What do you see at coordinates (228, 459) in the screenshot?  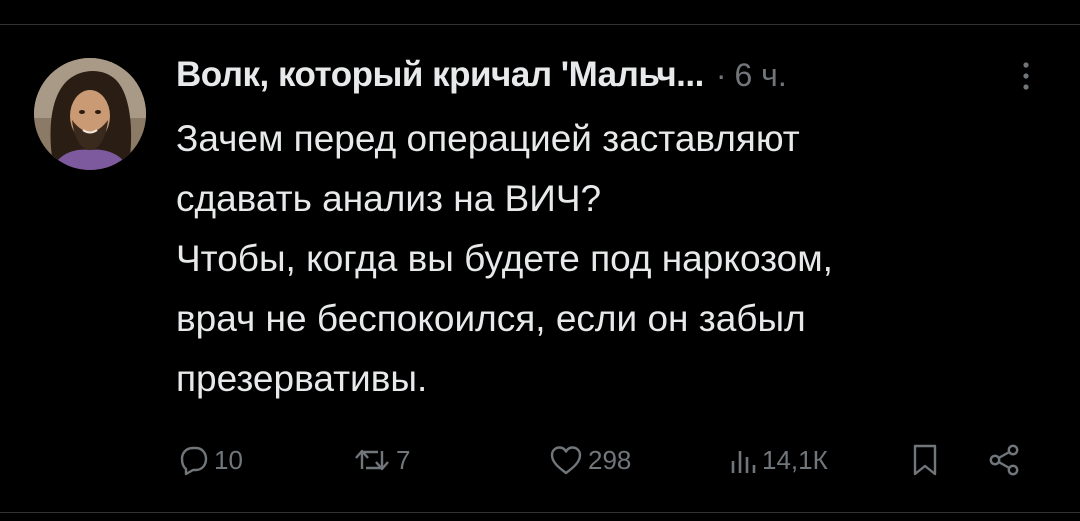 I see `reply-count: 10` at bounding box center [228, 459].